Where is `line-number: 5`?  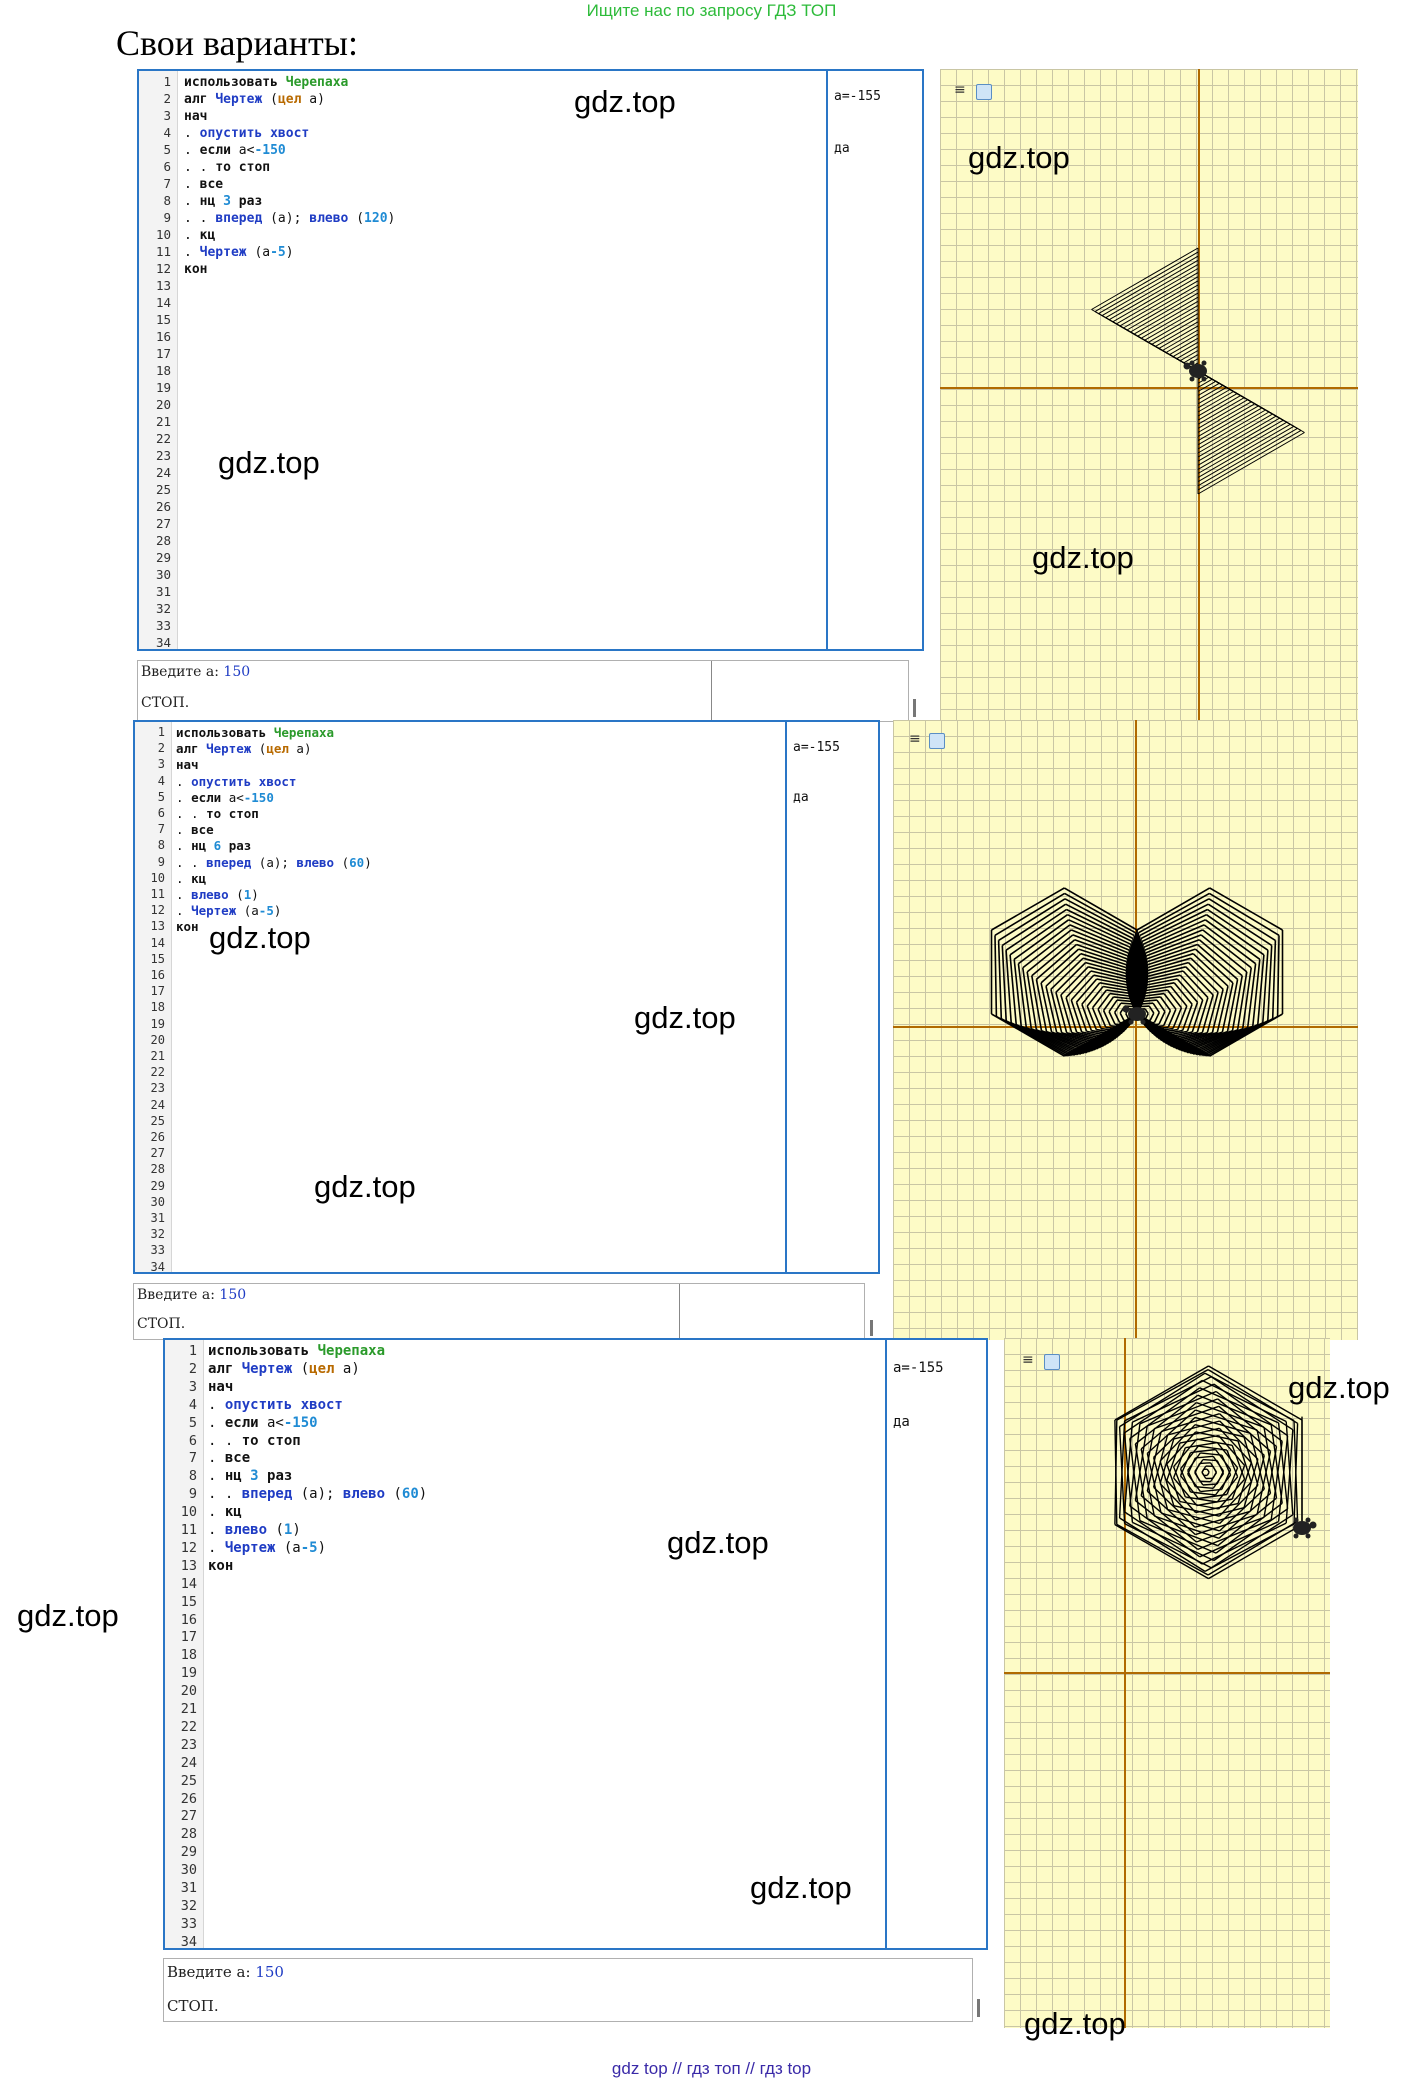
line-number: 5 is located at coordinates (167, 149).